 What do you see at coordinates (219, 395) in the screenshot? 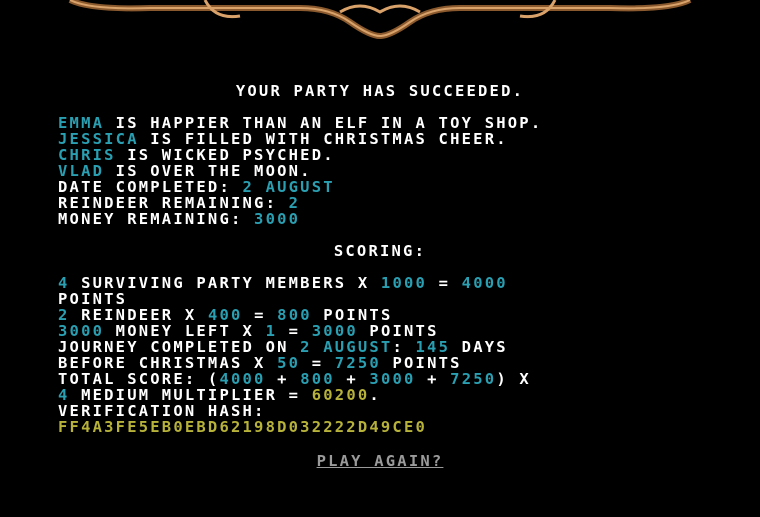
I see `total-score-2: 4 MEDIUM MULTIPLIER = 60200.` at bounding box center [219, 395].